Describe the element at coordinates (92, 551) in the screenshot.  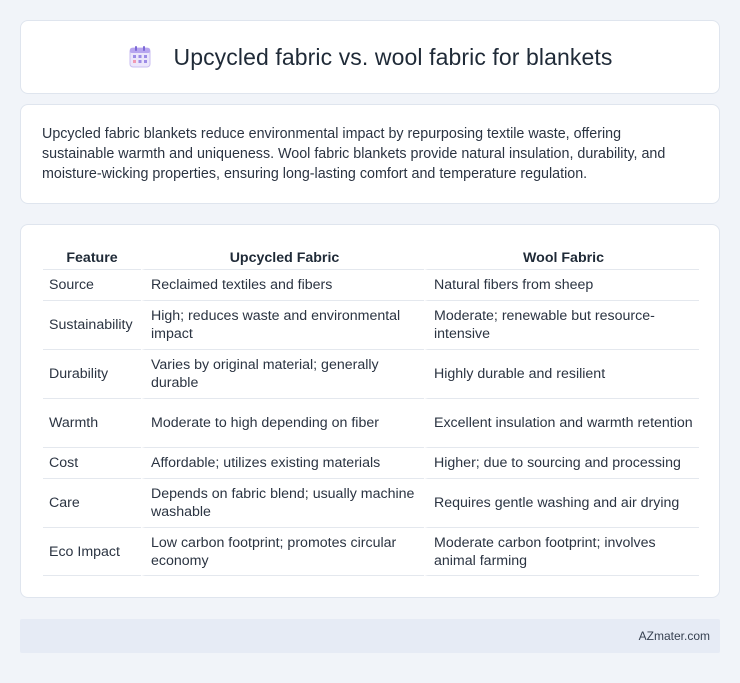
I see `row-feature: Eco Impact` at that location.